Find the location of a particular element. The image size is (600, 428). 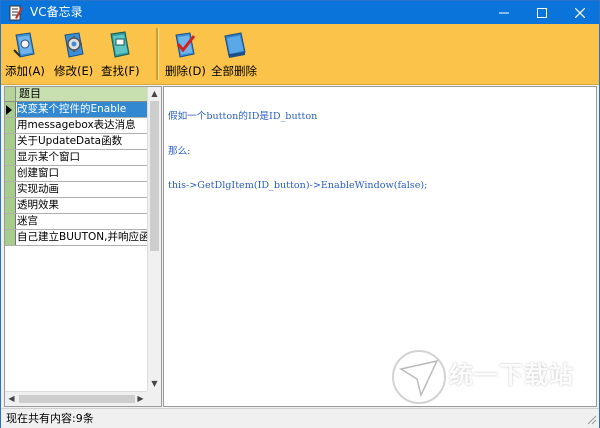

edit-button: 修改(E) is located at coordinates (73, 56).